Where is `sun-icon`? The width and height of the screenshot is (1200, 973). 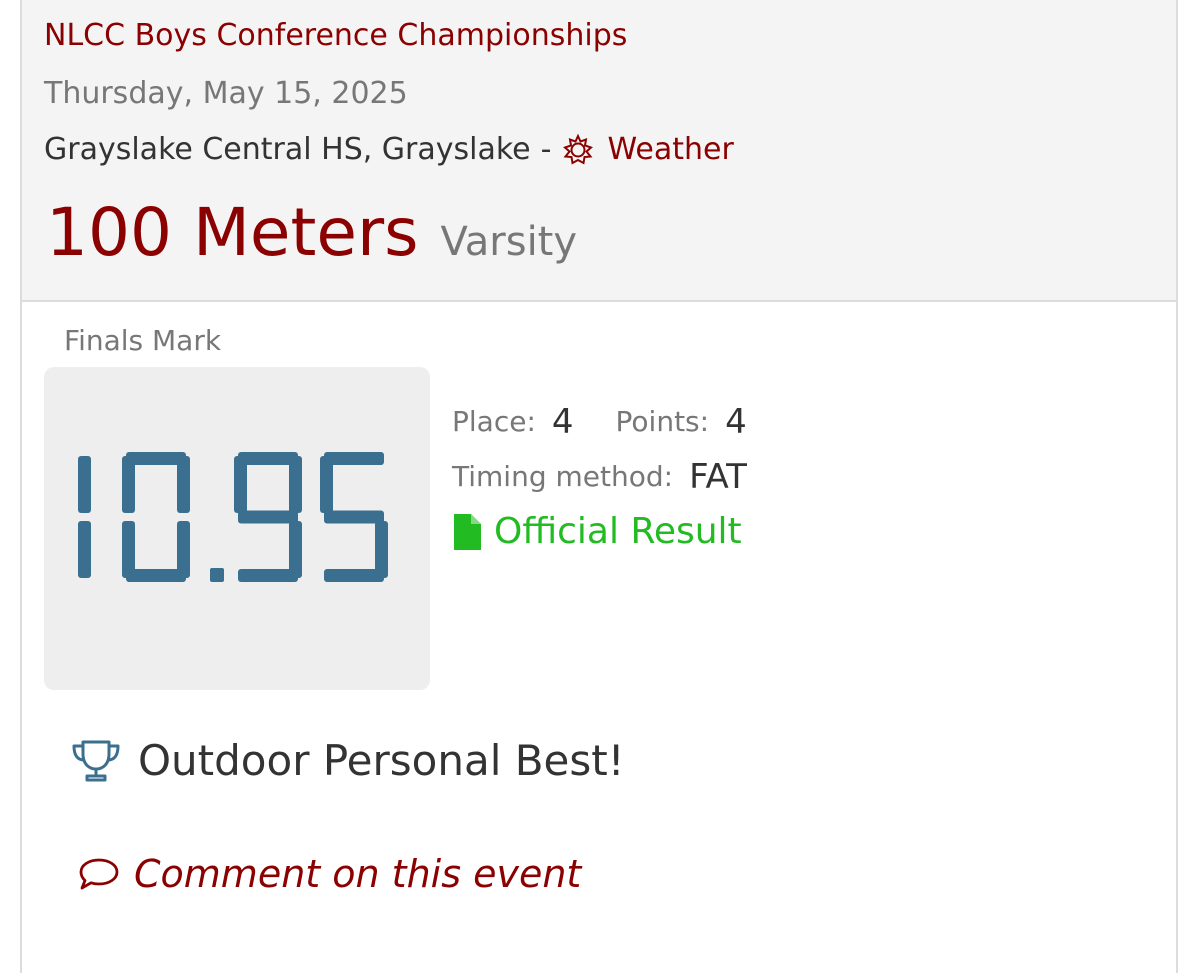
sun-icon is located at coordinates (578, 149).